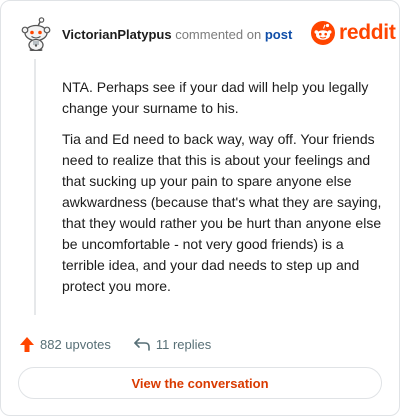 The width and height of the screenshot is (400, 416). I want to click on upvote-label: 882 upvotes, so click(75, 344).